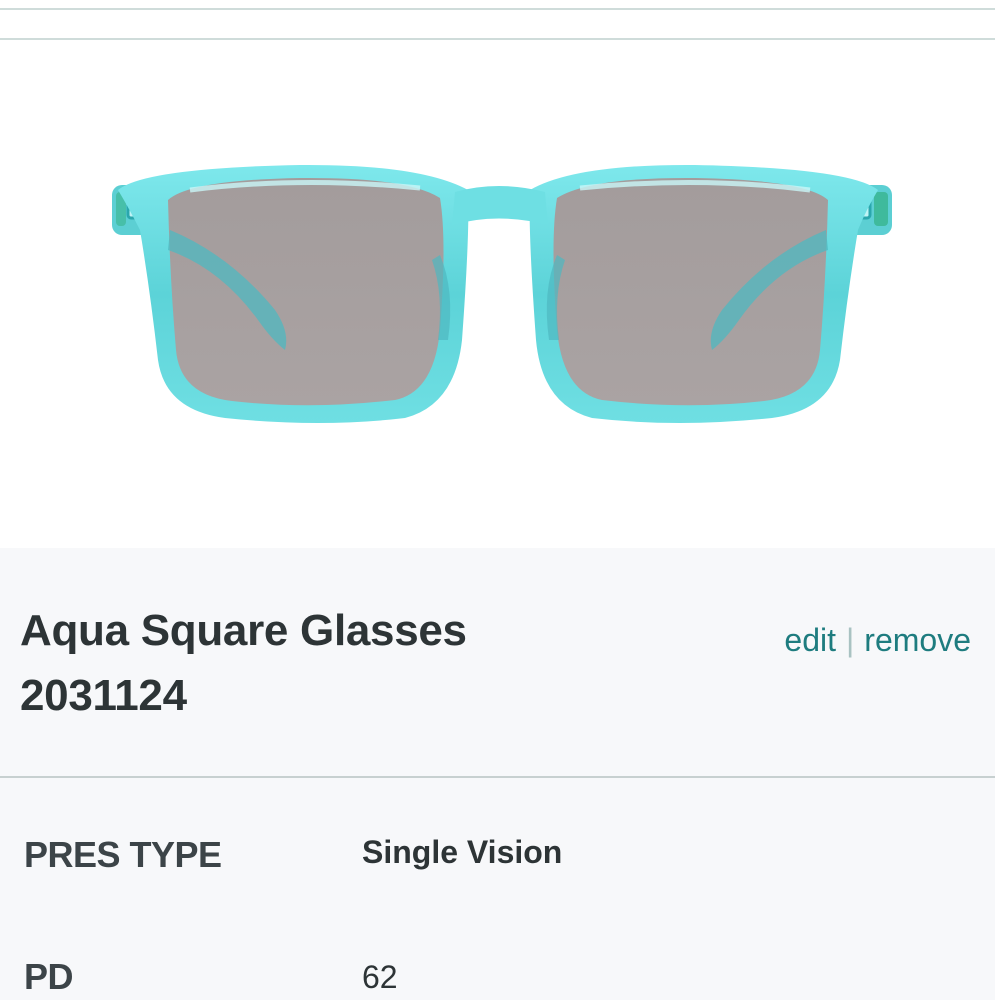 The width and height of the screenshot is (995, 1000). What do you see at coordinates (243, 630) in the screenshot?
I see `product-name: Aqua Square Glasses` at bounding box center [243, 630].